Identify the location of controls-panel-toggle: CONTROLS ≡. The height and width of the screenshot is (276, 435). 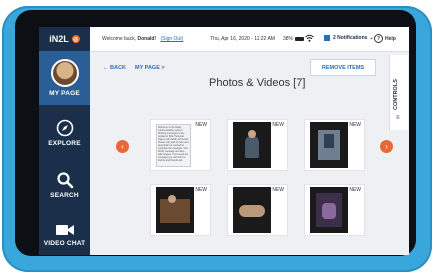
(398, 92).